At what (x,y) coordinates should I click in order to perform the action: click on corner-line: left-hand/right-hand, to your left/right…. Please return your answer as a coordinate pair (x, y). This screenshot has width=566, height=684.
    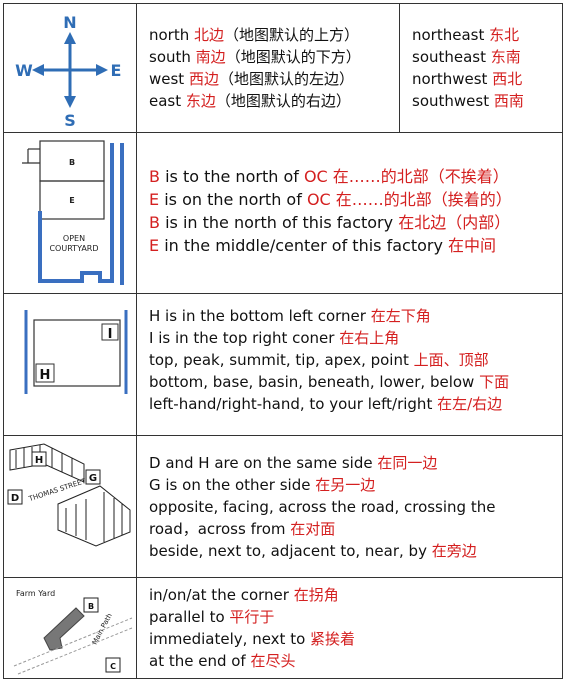
    Looking at the image, I should click on (326, 404).